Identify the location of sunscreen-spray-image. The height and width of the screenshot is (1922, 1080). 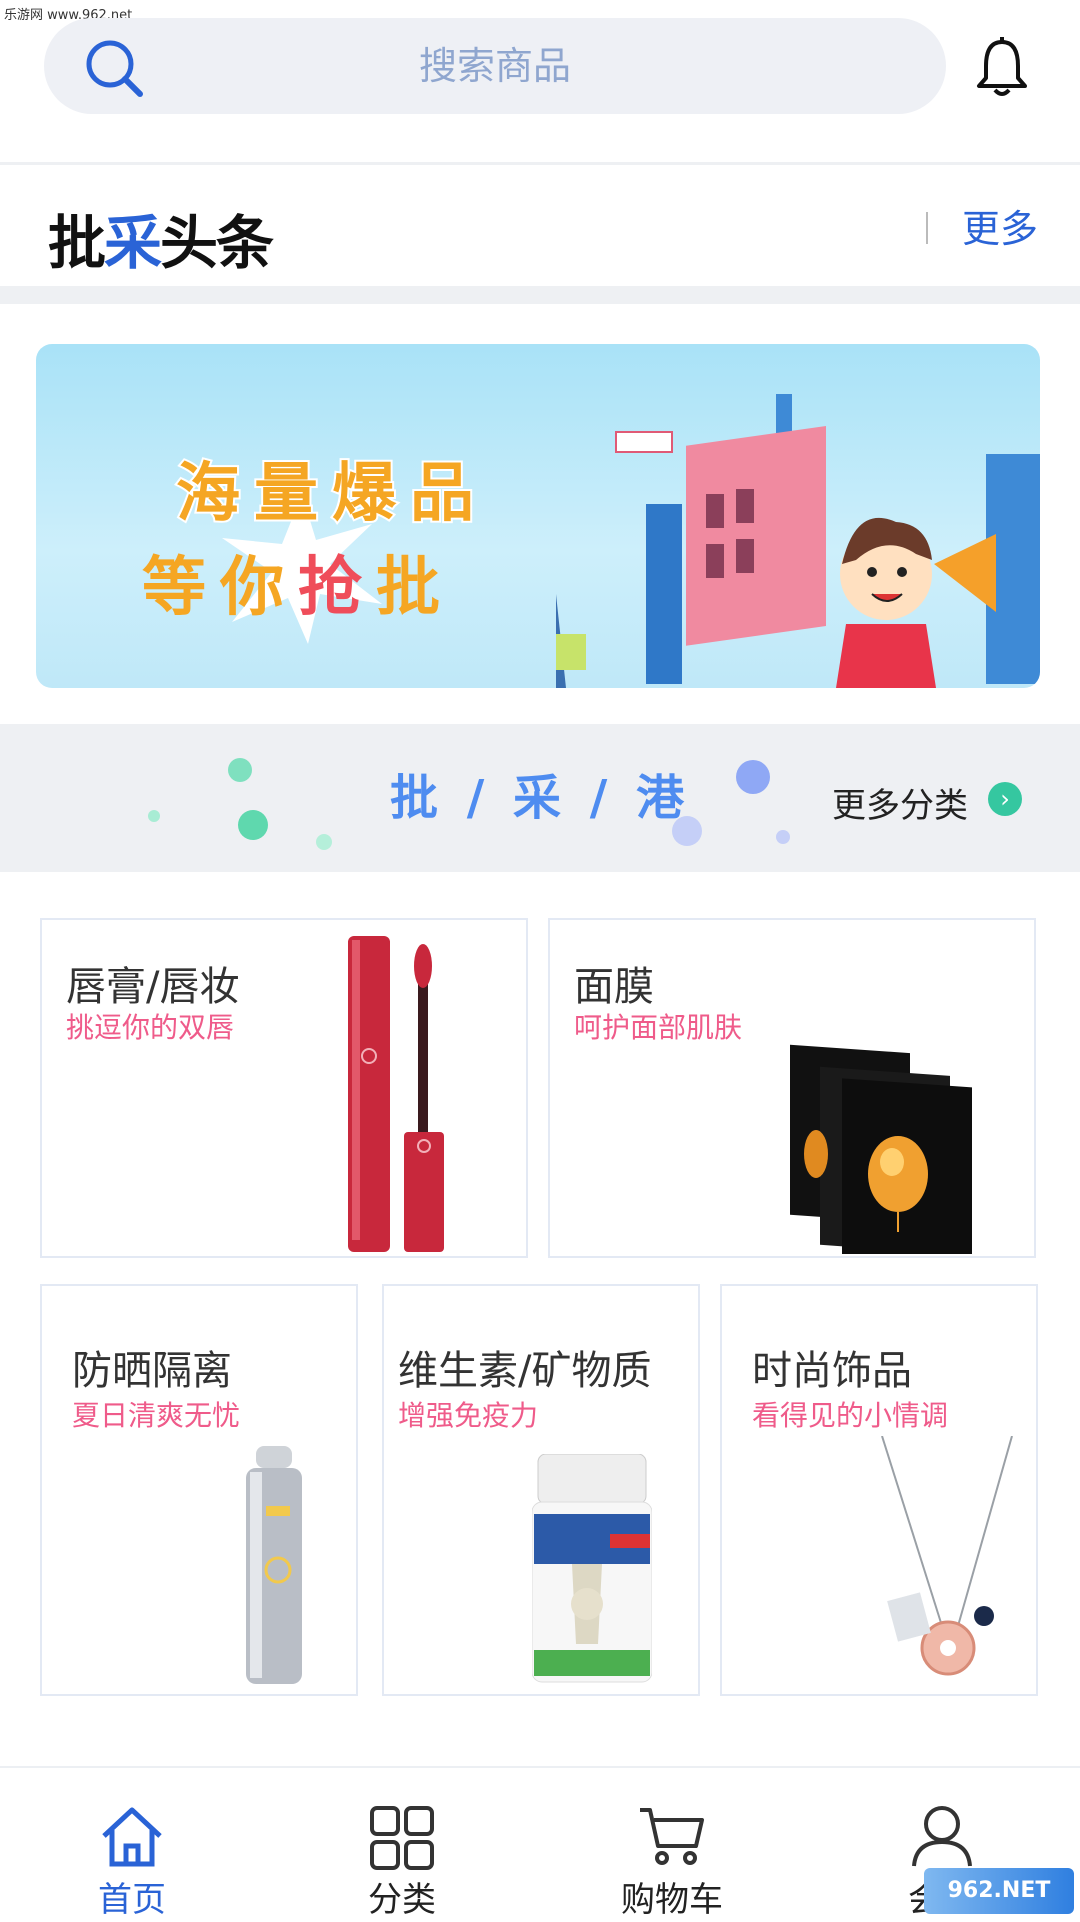
(274, 1565).